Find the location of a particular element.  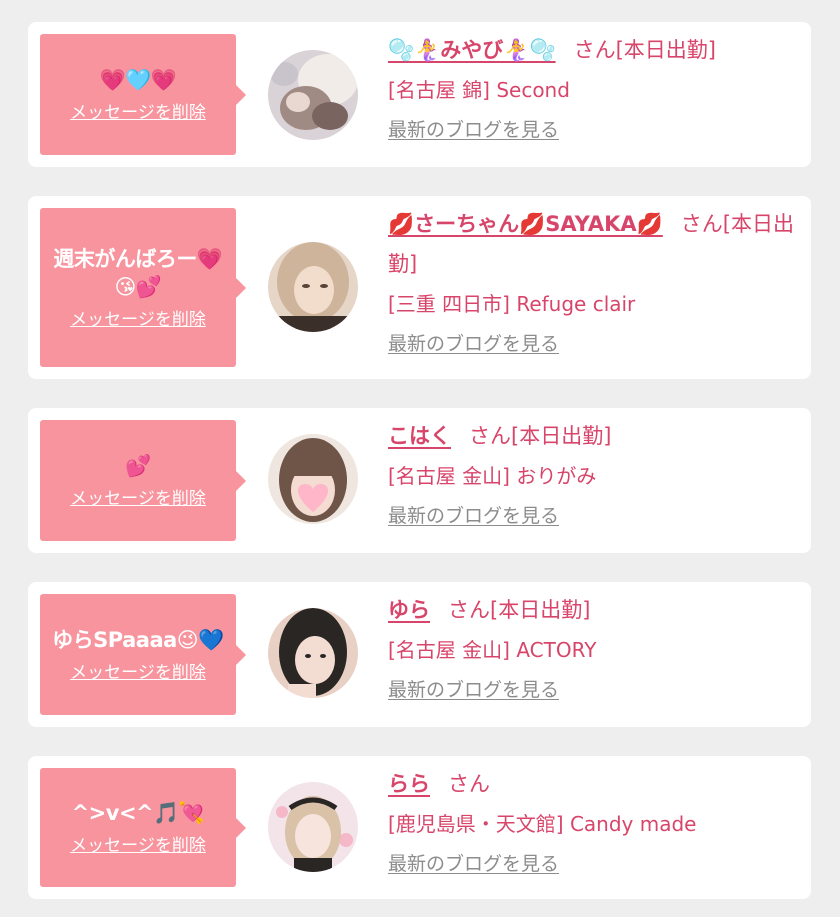

message-bubble: 💗🩵💗 メッセージを削除 is located at coordinates (143, 94).